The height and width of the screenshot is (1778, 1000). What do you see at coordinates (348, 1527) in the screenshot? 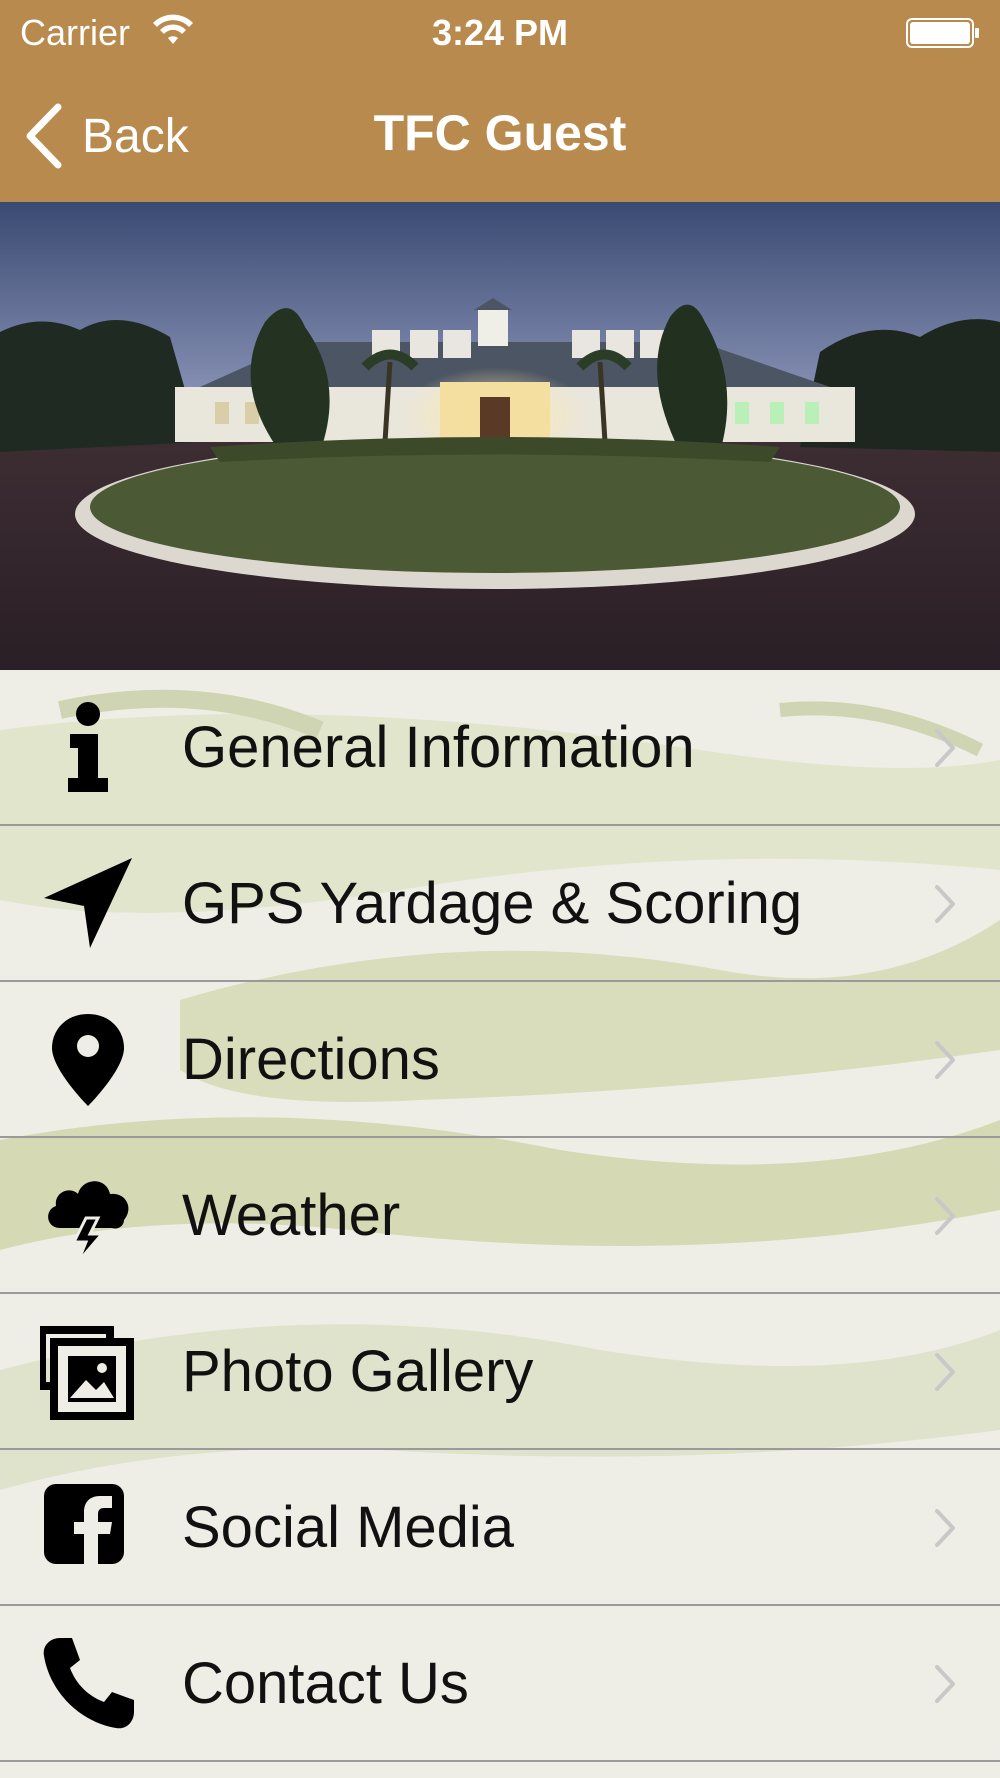
I see `menu-item-label: Social Media` at bounding box center [348, 1527].